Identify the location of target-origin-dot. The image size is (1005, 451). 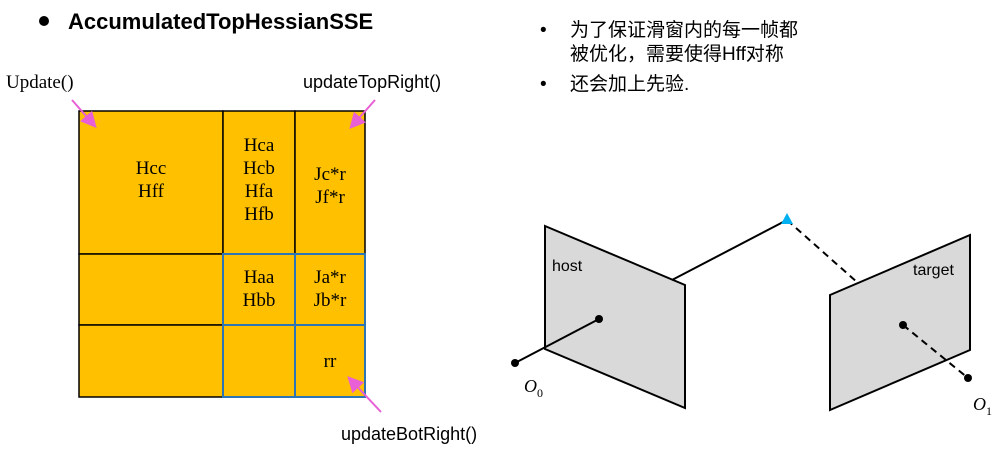
(968, 378).